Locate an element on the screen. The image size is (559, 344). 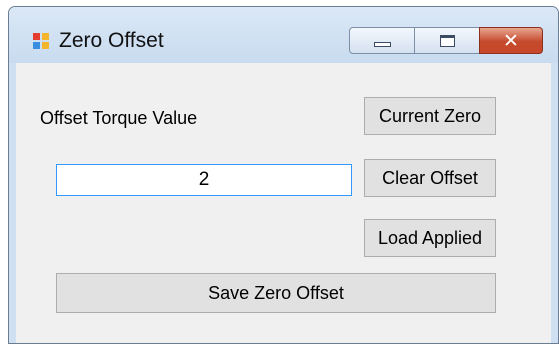
maximize-button is located at coordinates (447, 40).